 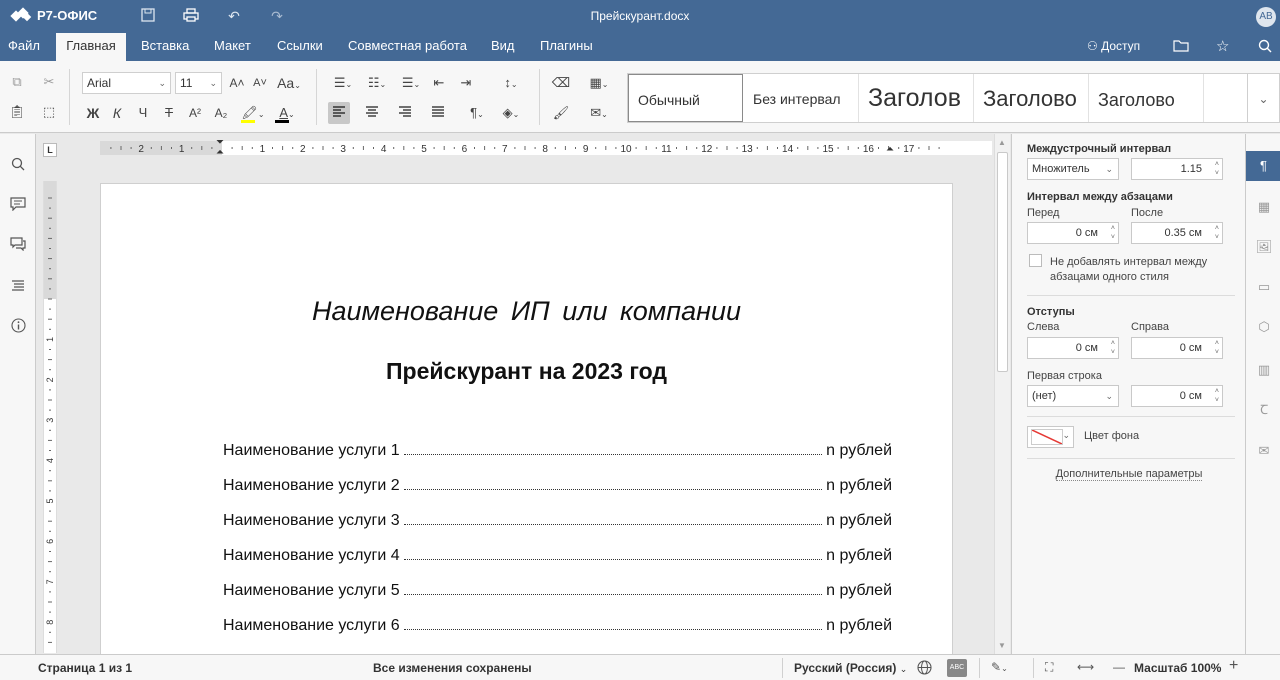 What do you see at coordinates (466, 83) in the screenshot?
I see `increase-indent-icon: ⇥` at bounding box center [466, 83].